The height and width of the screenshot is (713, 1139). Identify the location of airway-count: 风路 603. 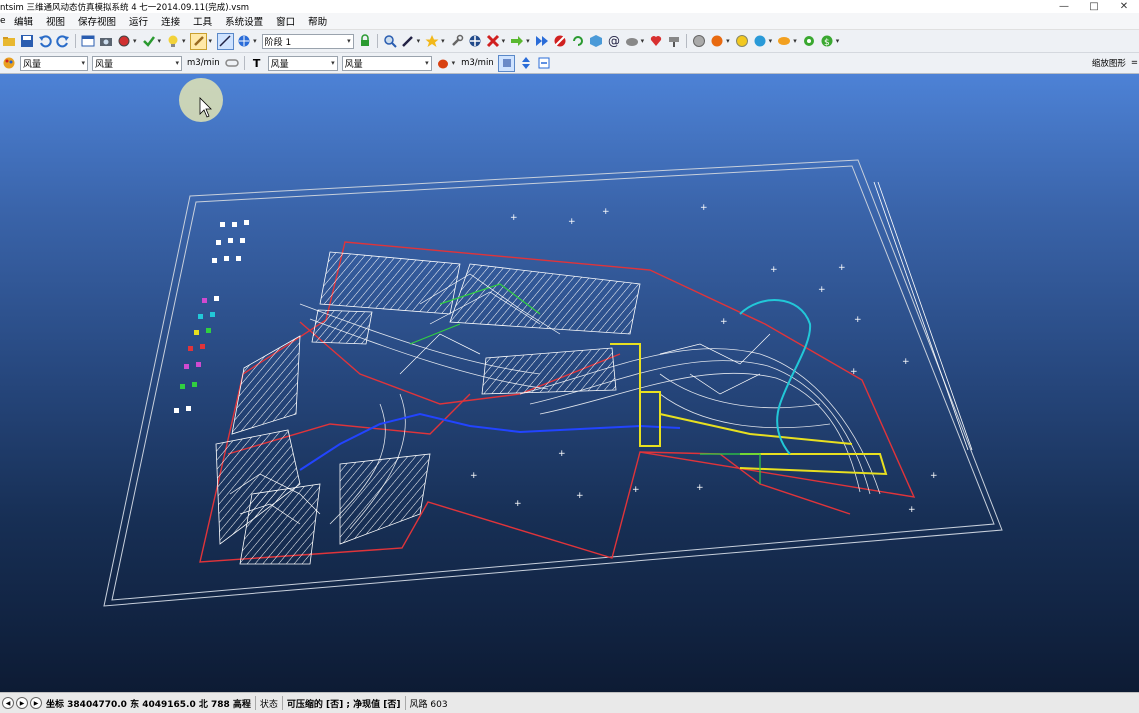
(428, 703).